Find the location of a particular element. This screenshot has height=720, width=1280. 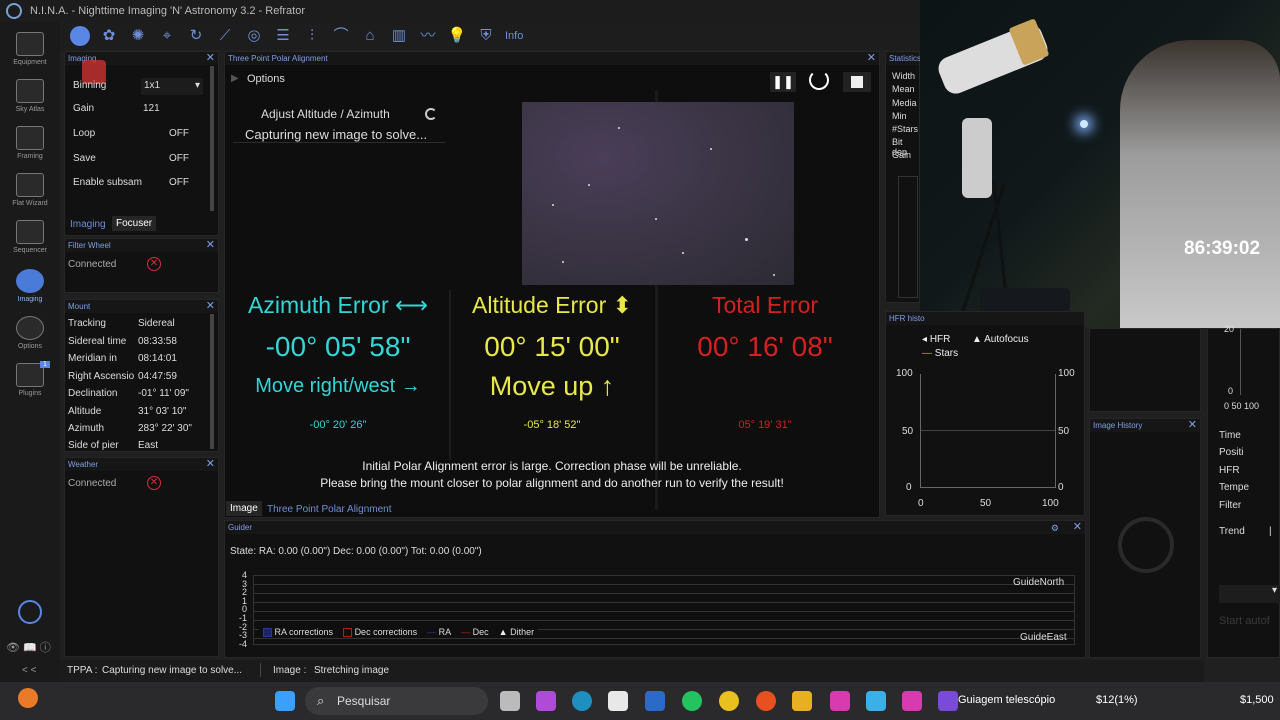

gear-icon is located at coordinates (30, 328).